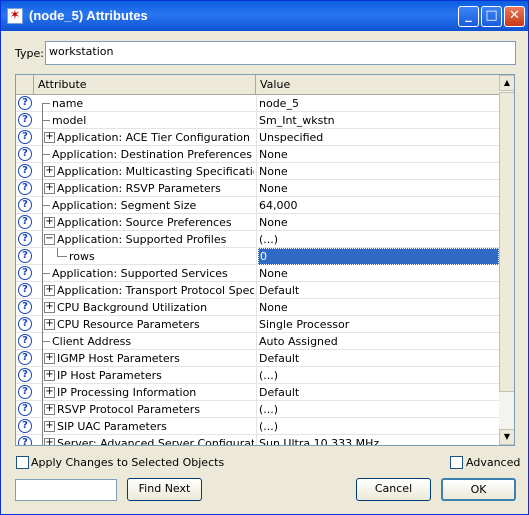 Image resolution: width=529 pixels, height=515 pixels. I want to click on vertical-scrollbar: ▲ ▼, so click(506, 260).